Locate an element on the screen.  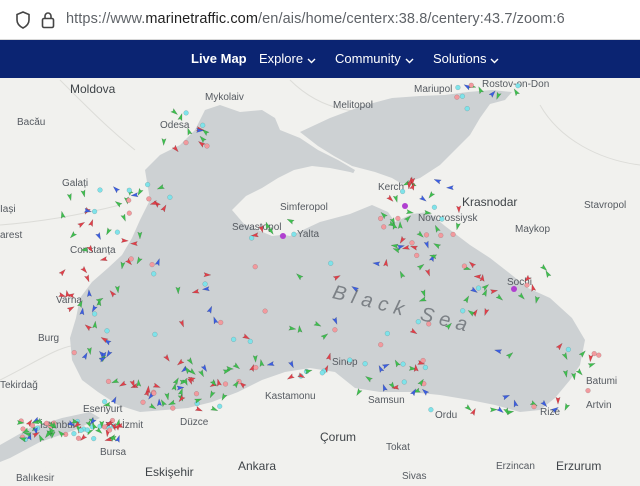
nav-solutions: Solutions is located at coordinates (466, 59).